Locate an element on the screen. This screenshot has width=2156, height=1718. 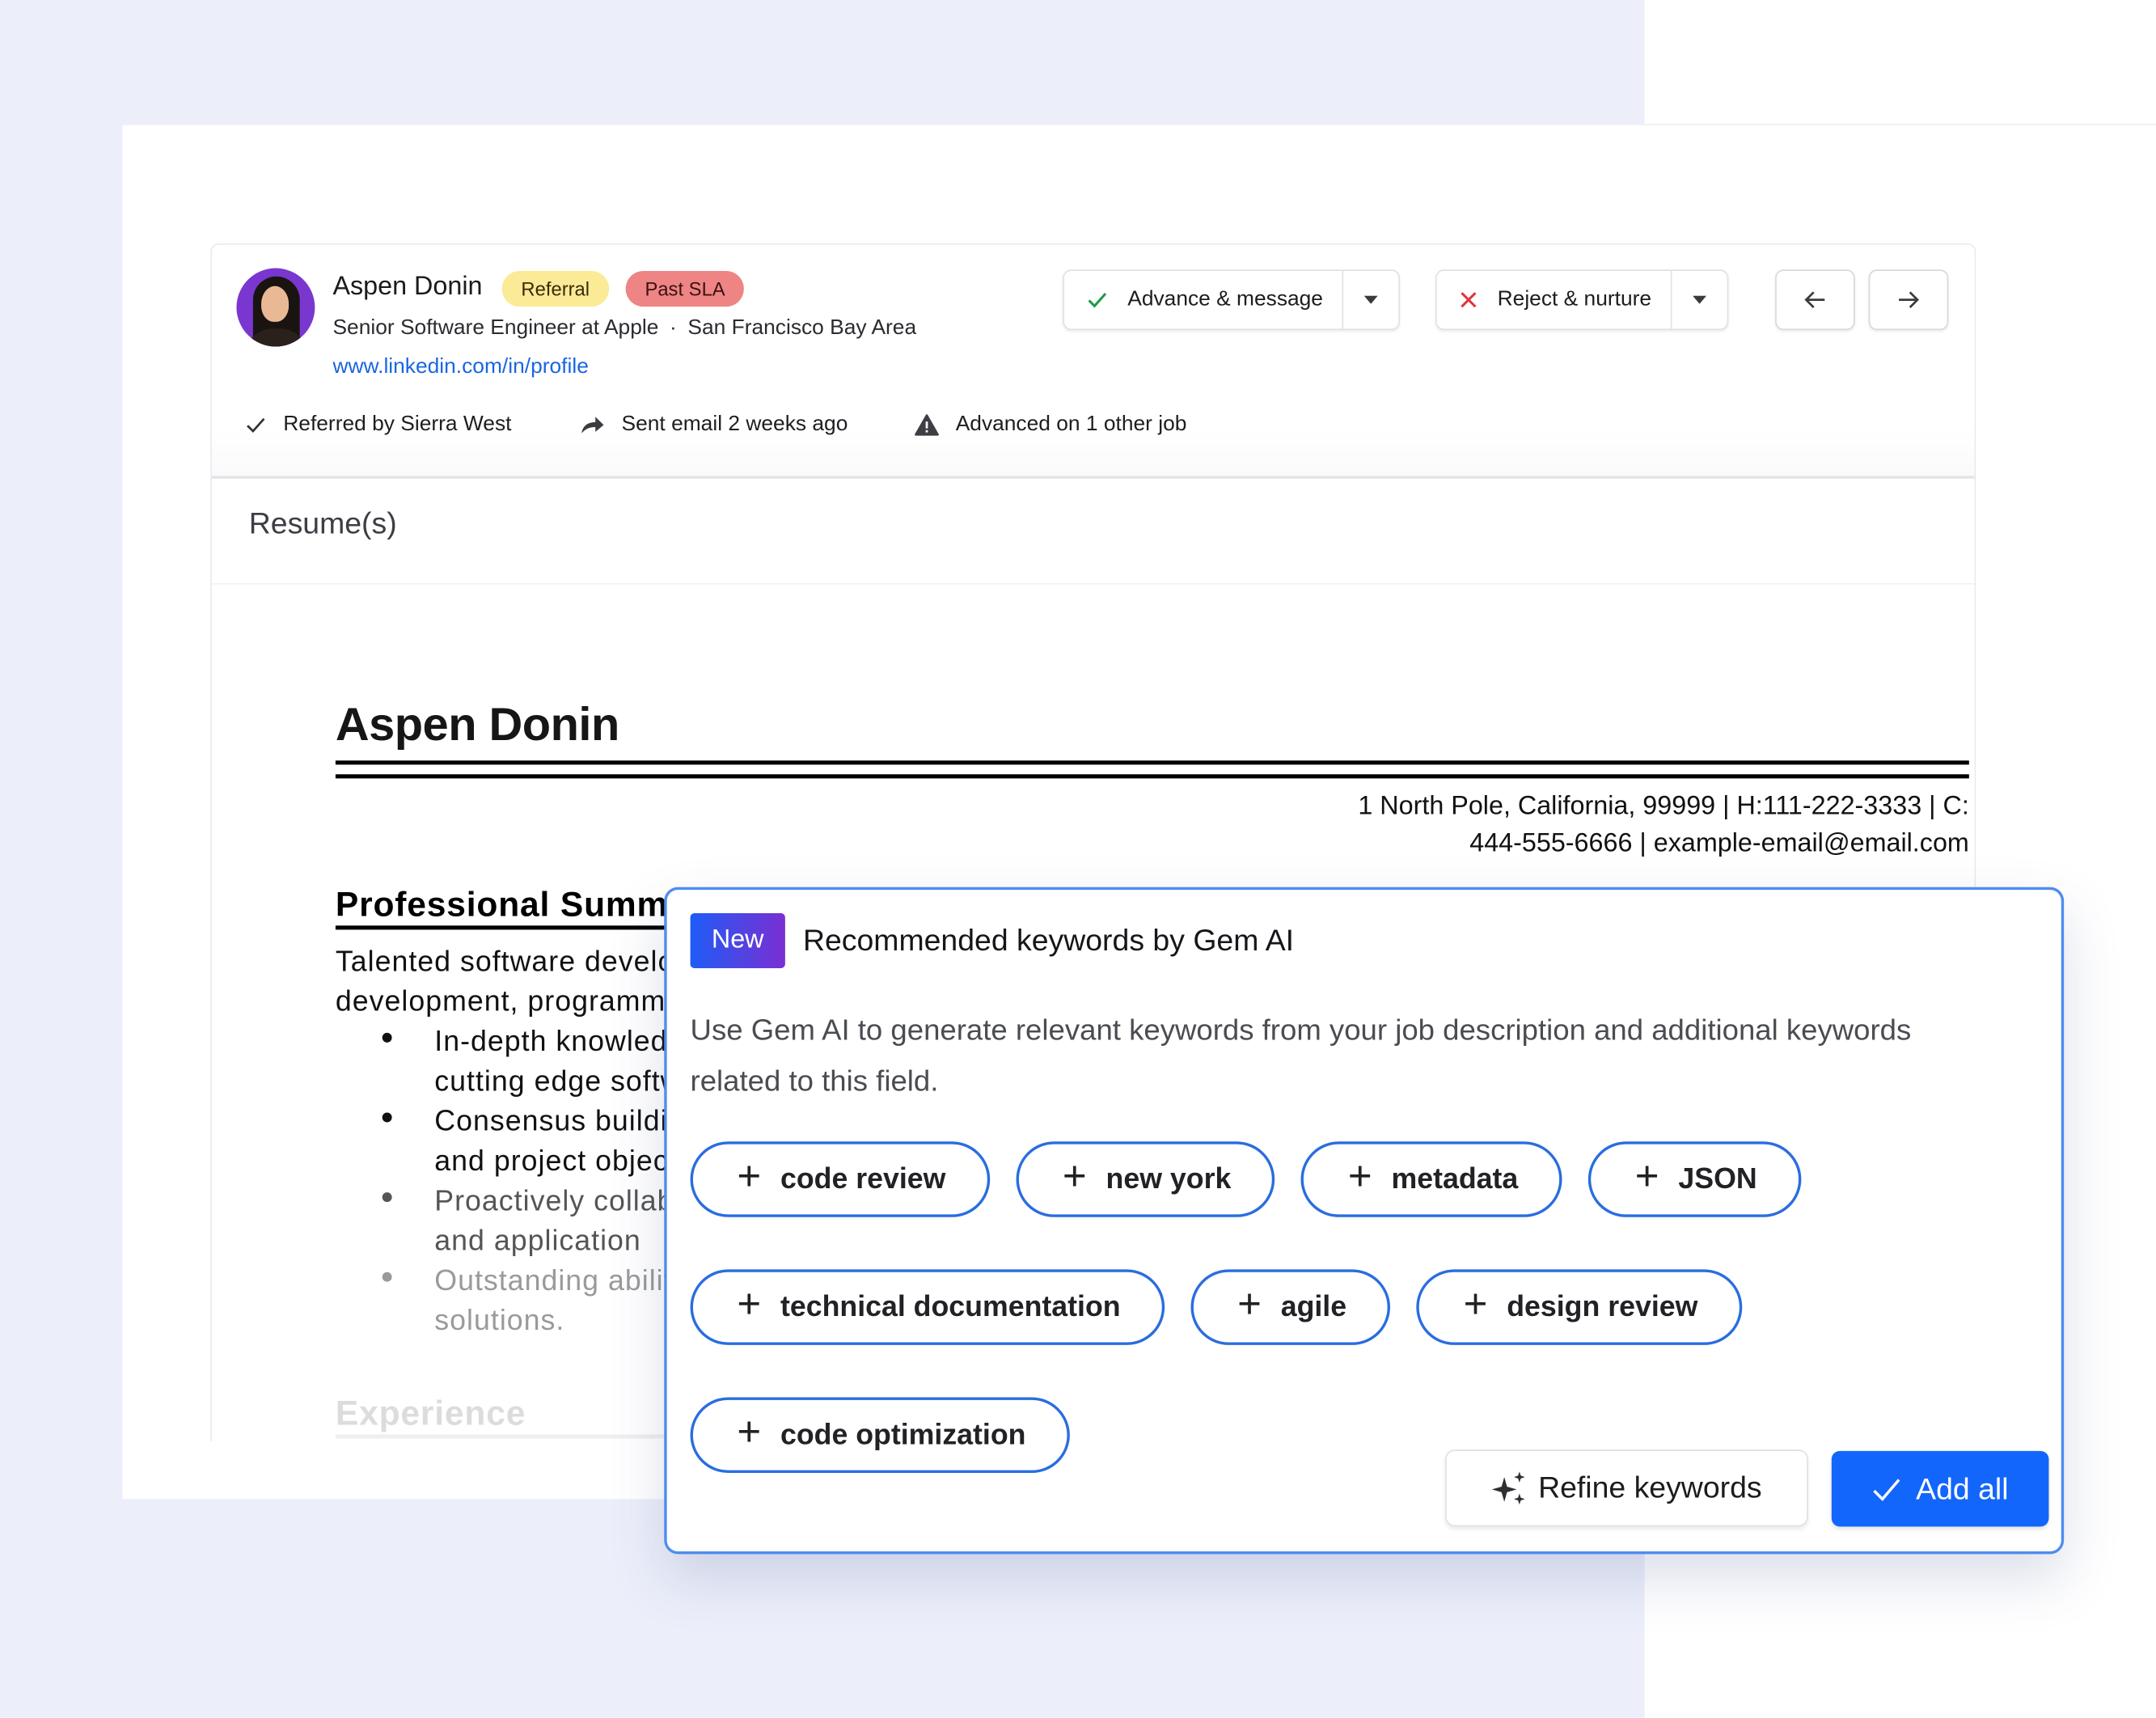
keyword-label: new york is located at coordinates (1168, 1178).